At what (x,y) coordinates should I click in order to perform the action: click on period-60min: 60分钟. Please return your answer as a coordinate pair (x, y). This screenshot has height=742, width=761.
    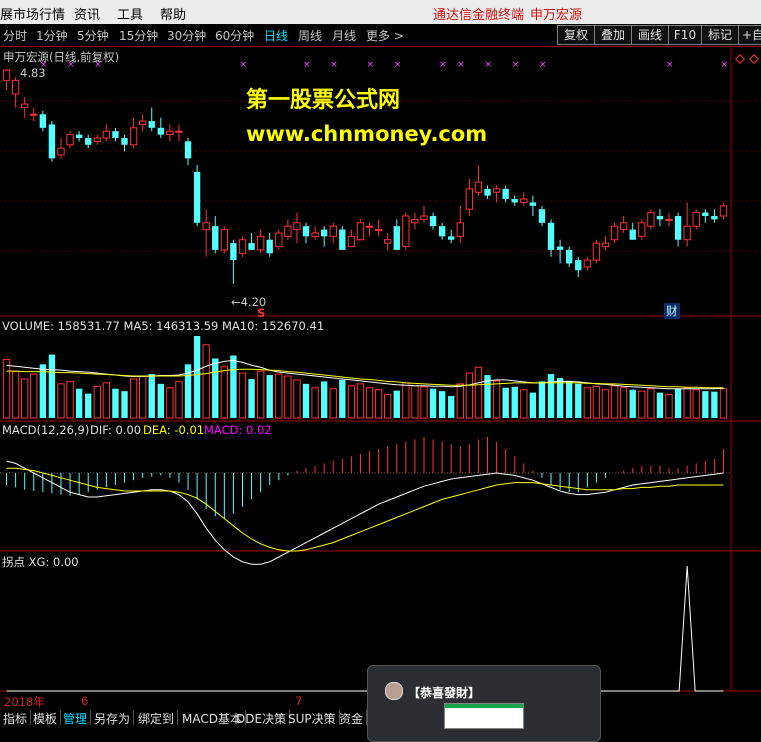
    Looking at the image, I should click on (234, 35).